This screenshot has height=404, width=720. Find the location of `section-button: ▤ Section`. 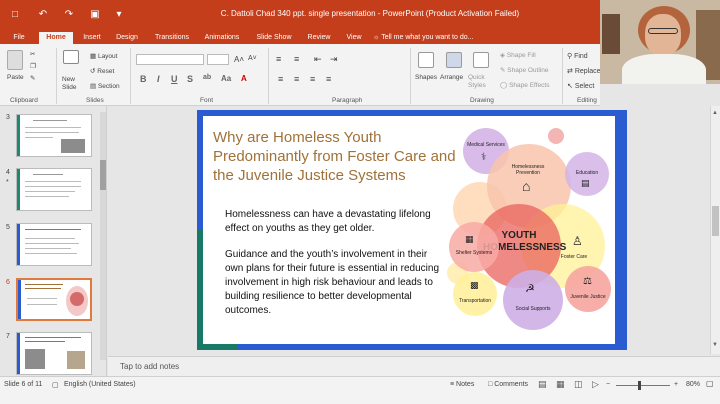

section-button: ▤ Section is located at coordinates (105, 86).